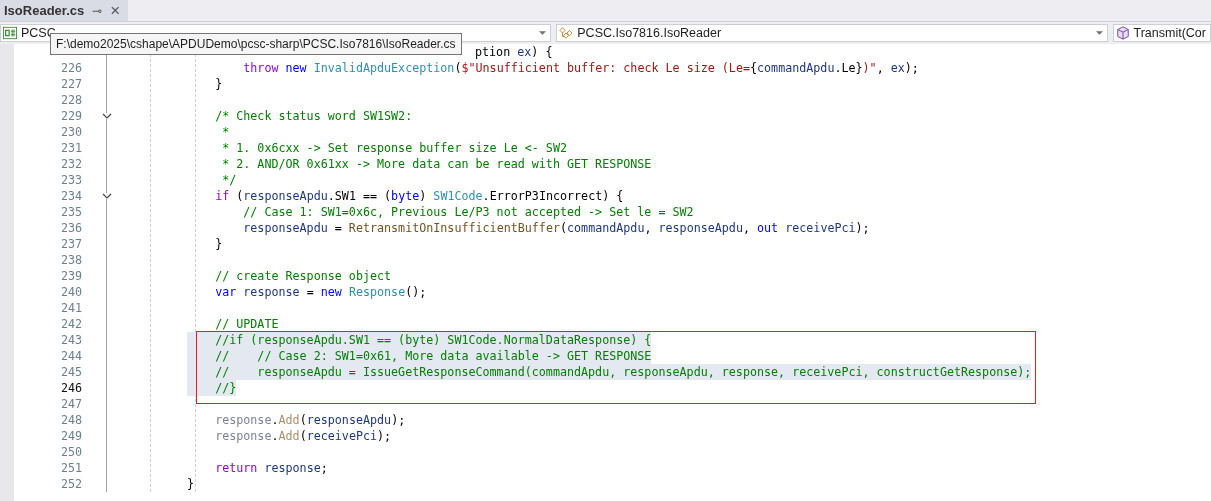 The height and width of the screenshot is (501, 1211). What do you see at coordinates (650, 33) in the screenshot?
I see `dropdown-value: PCSC.Iso7816.IsoReader` at bounding box center [650, 33].